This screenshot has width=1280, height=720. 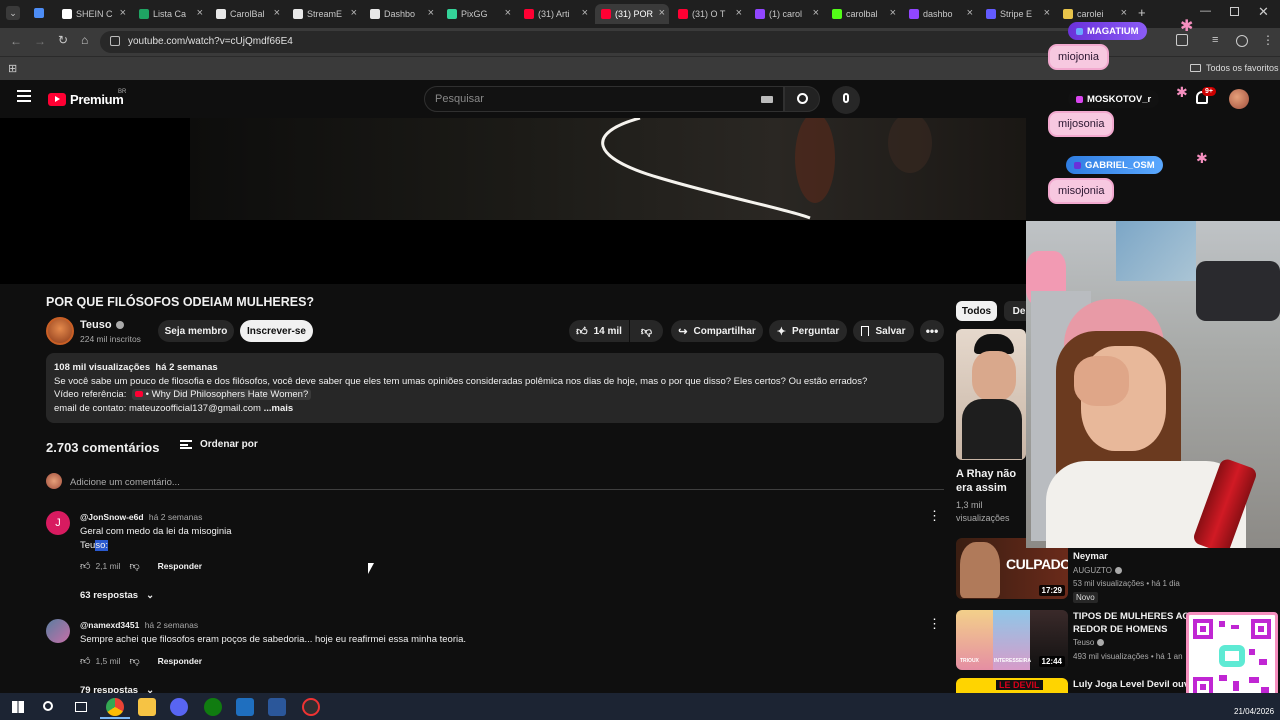 What do you see at coordinates (1268, 40) in the screenshot?
I see `browser-menu-icon: ⋮` at bounding box center [1268, 40].